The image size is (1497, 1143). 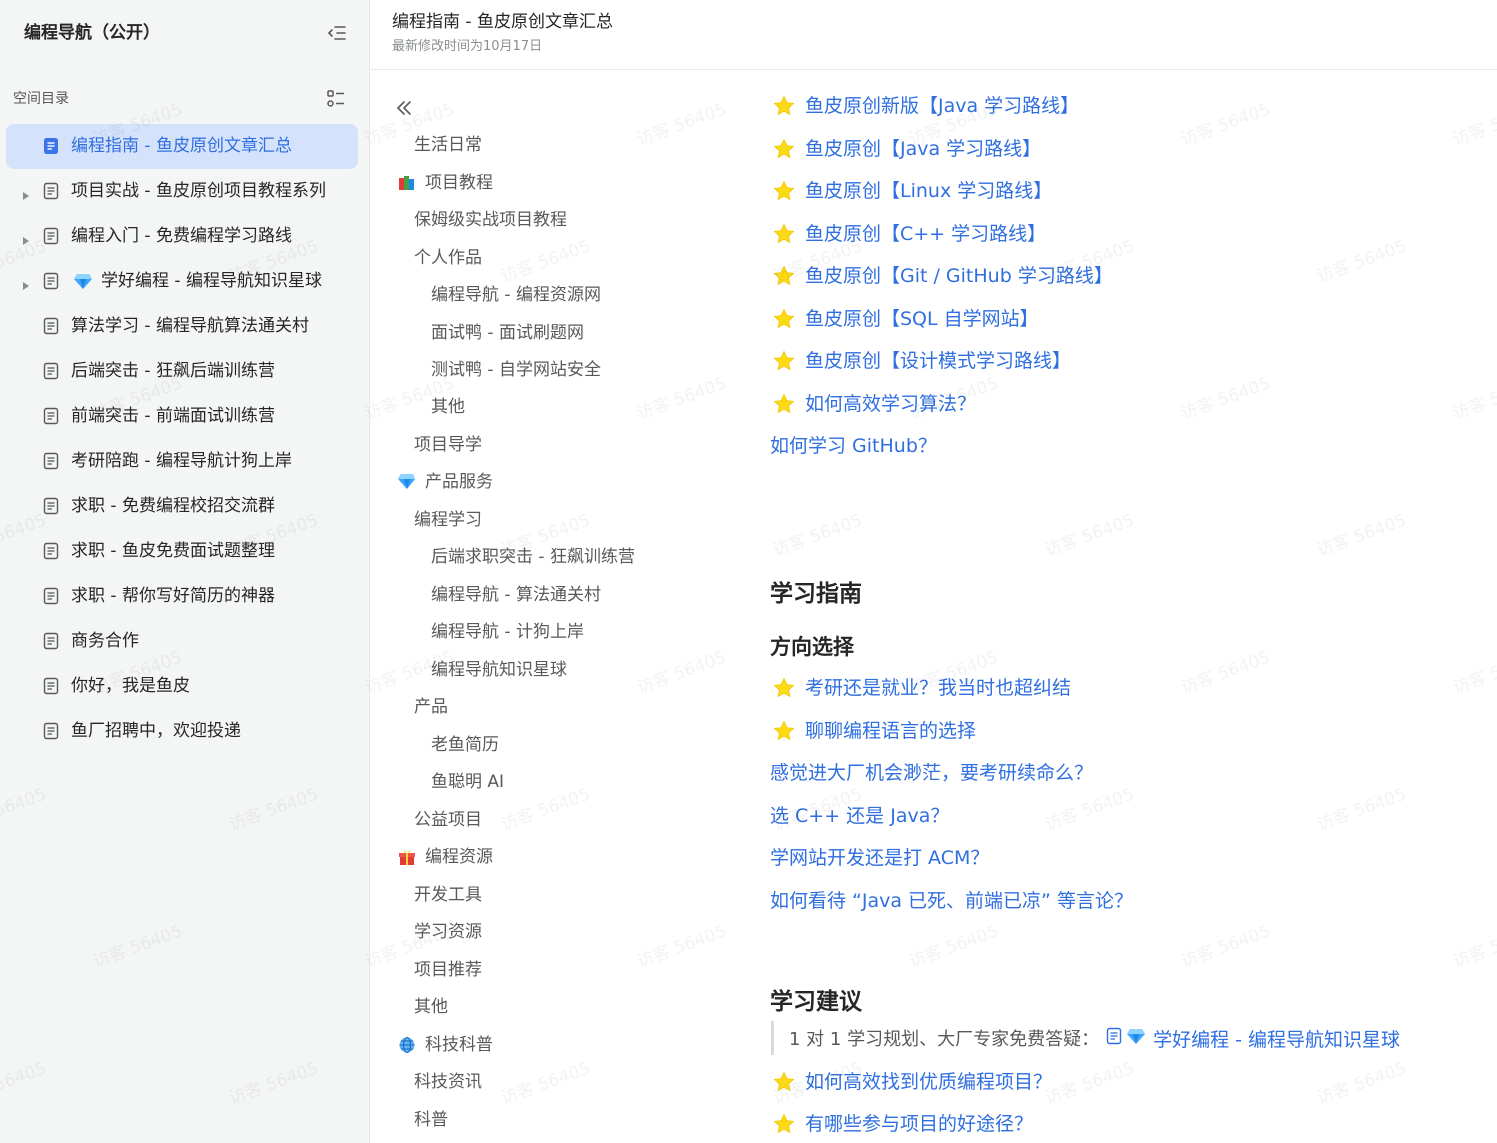 What do you see at coordinates (459, 857) in the screenshot?
I see `toc-item: 编程资源` at bounding box center [459, 857].